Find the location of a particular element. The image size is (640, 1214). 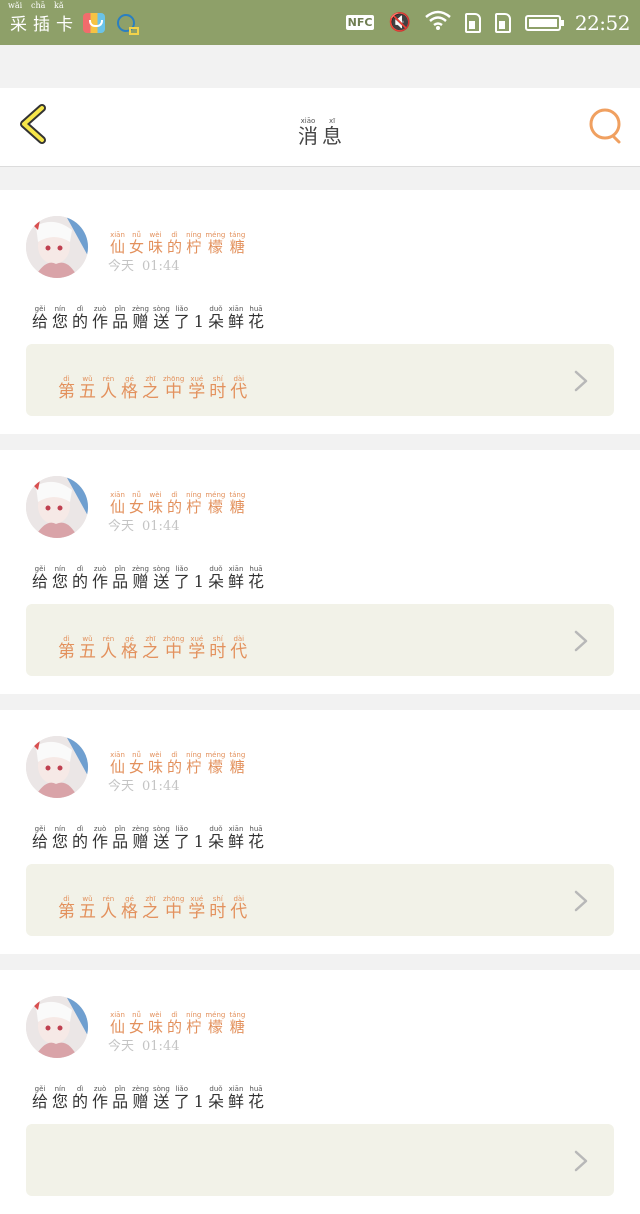

wifi-icon is located at coordinates (438, 22).